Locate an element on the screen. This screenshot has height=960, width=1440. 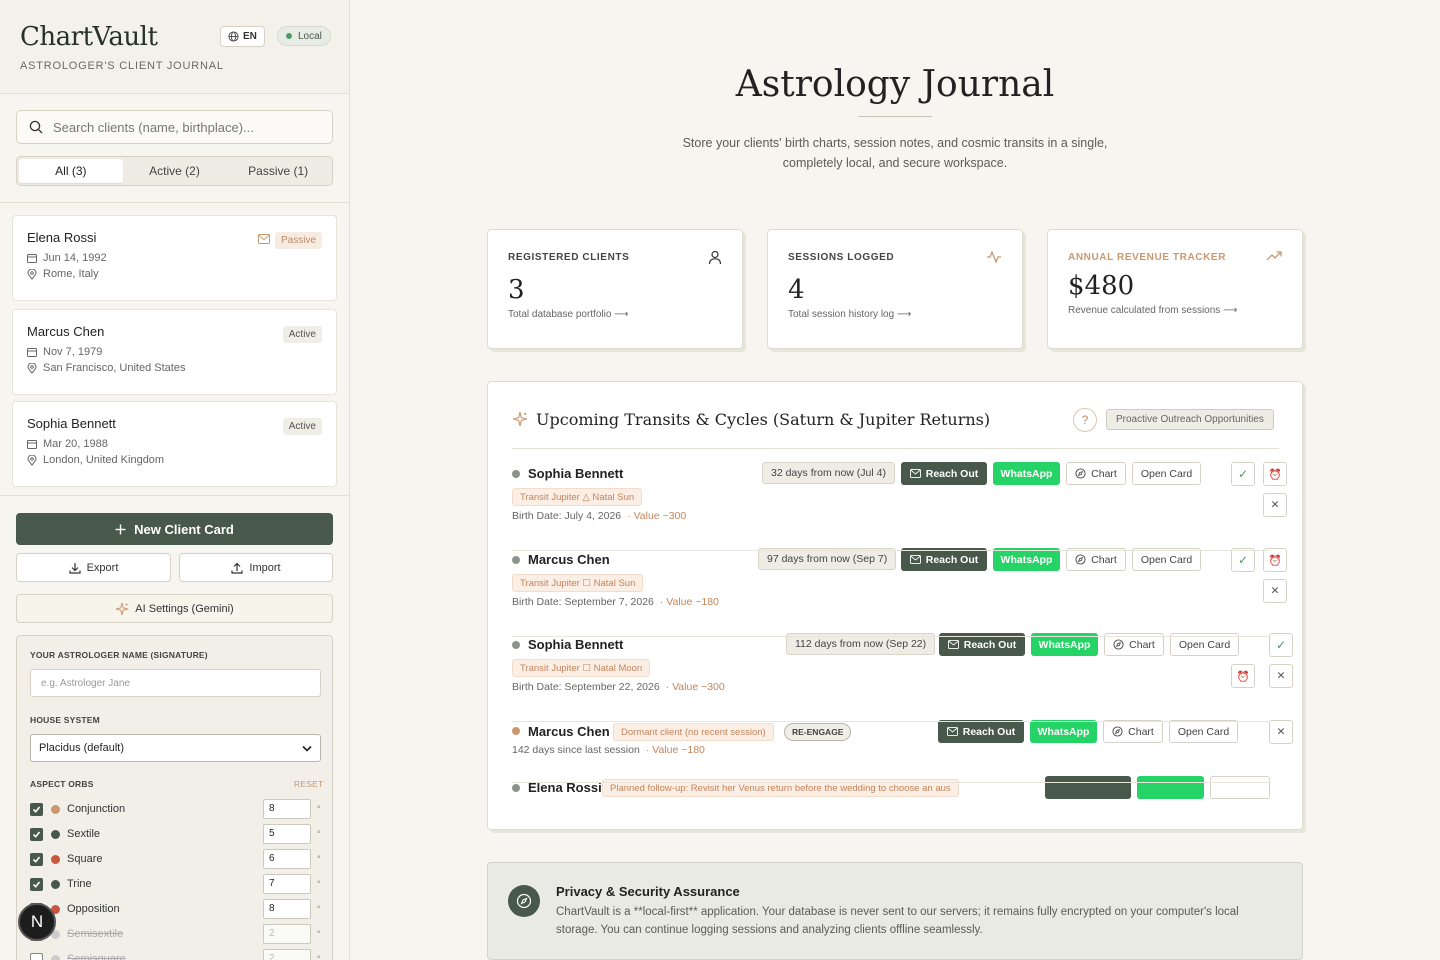
search-input is located at coordinates (183, 127).